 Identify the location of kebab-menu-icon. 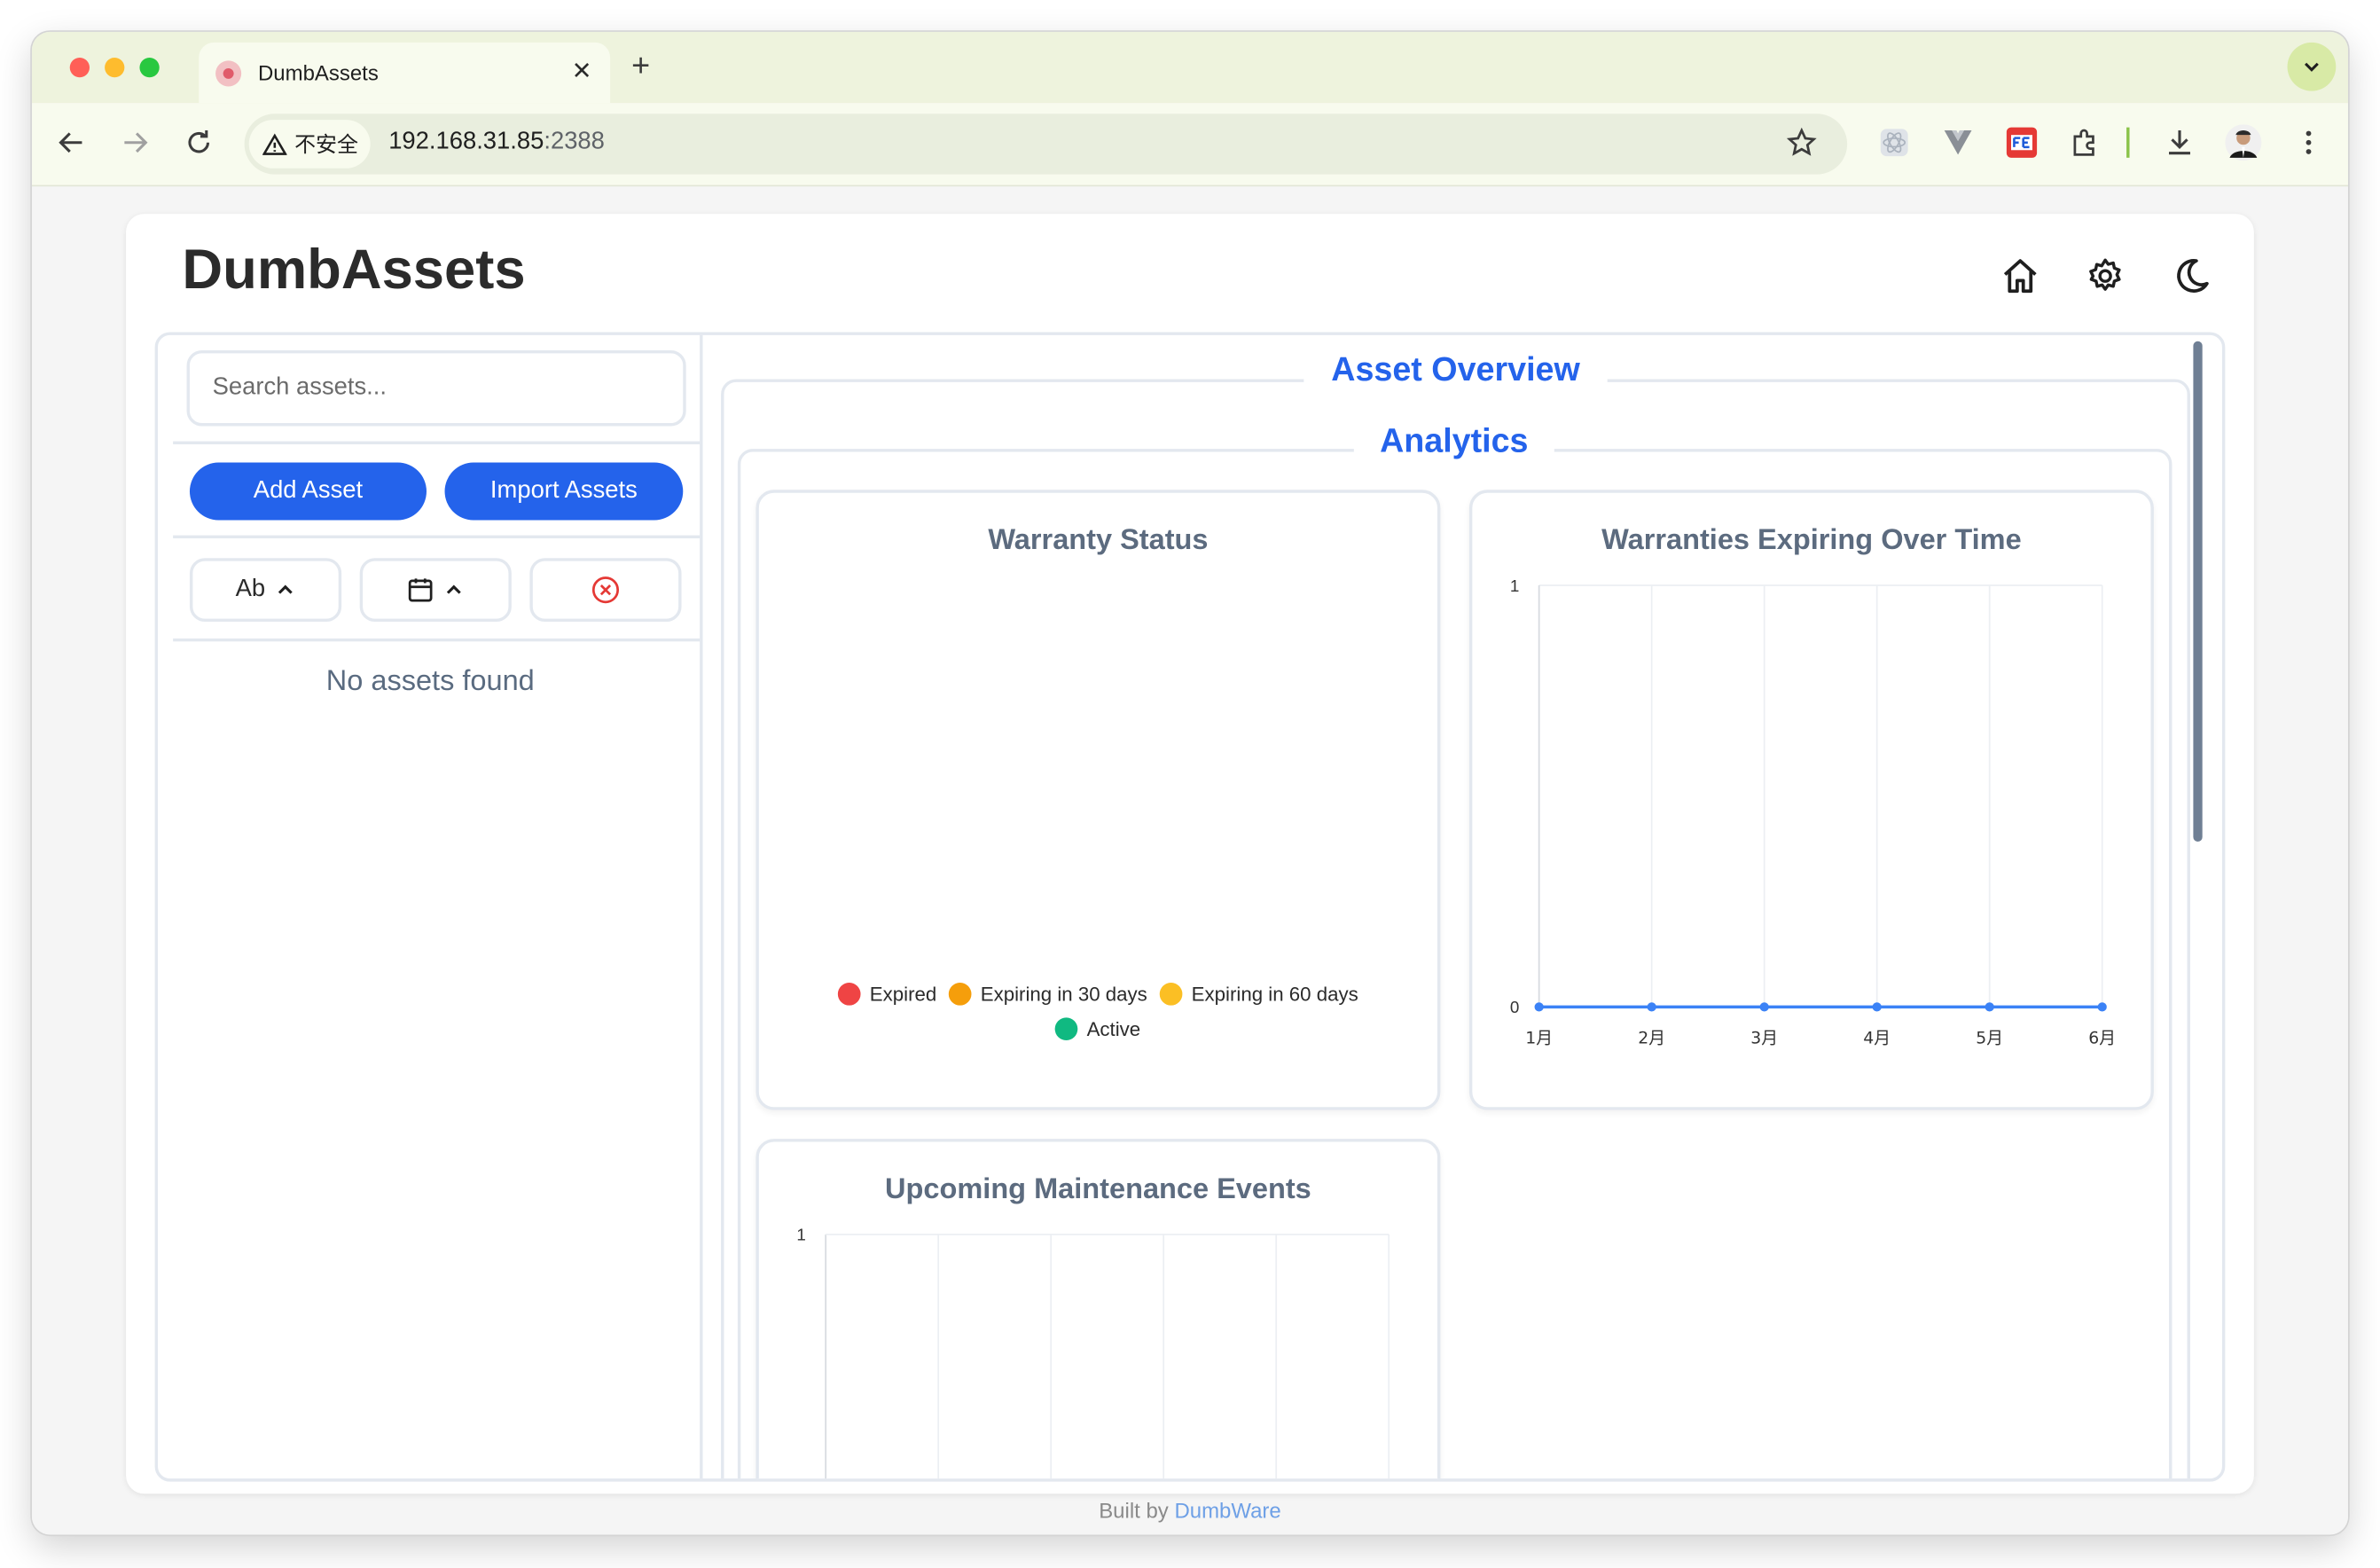
(2309, 142).